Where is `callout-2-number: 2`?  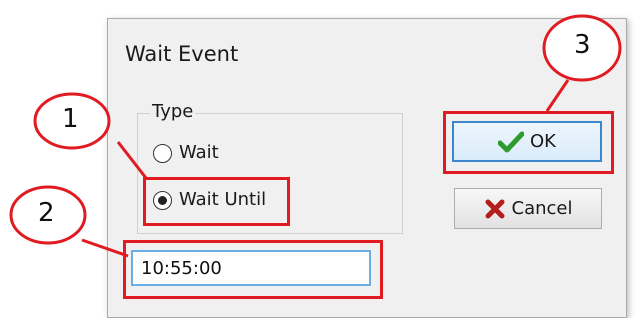 callout-2-number: 2 is located at coordinates (46, 213).